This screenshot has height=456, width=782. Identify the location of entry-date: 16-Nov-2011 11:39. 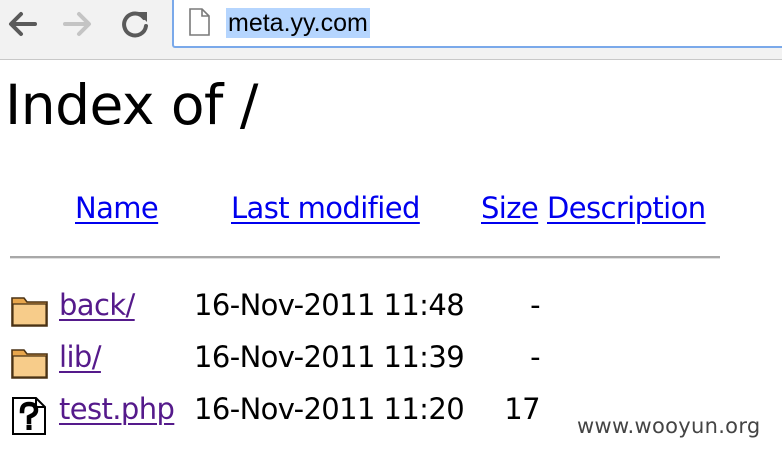
(329, 357).